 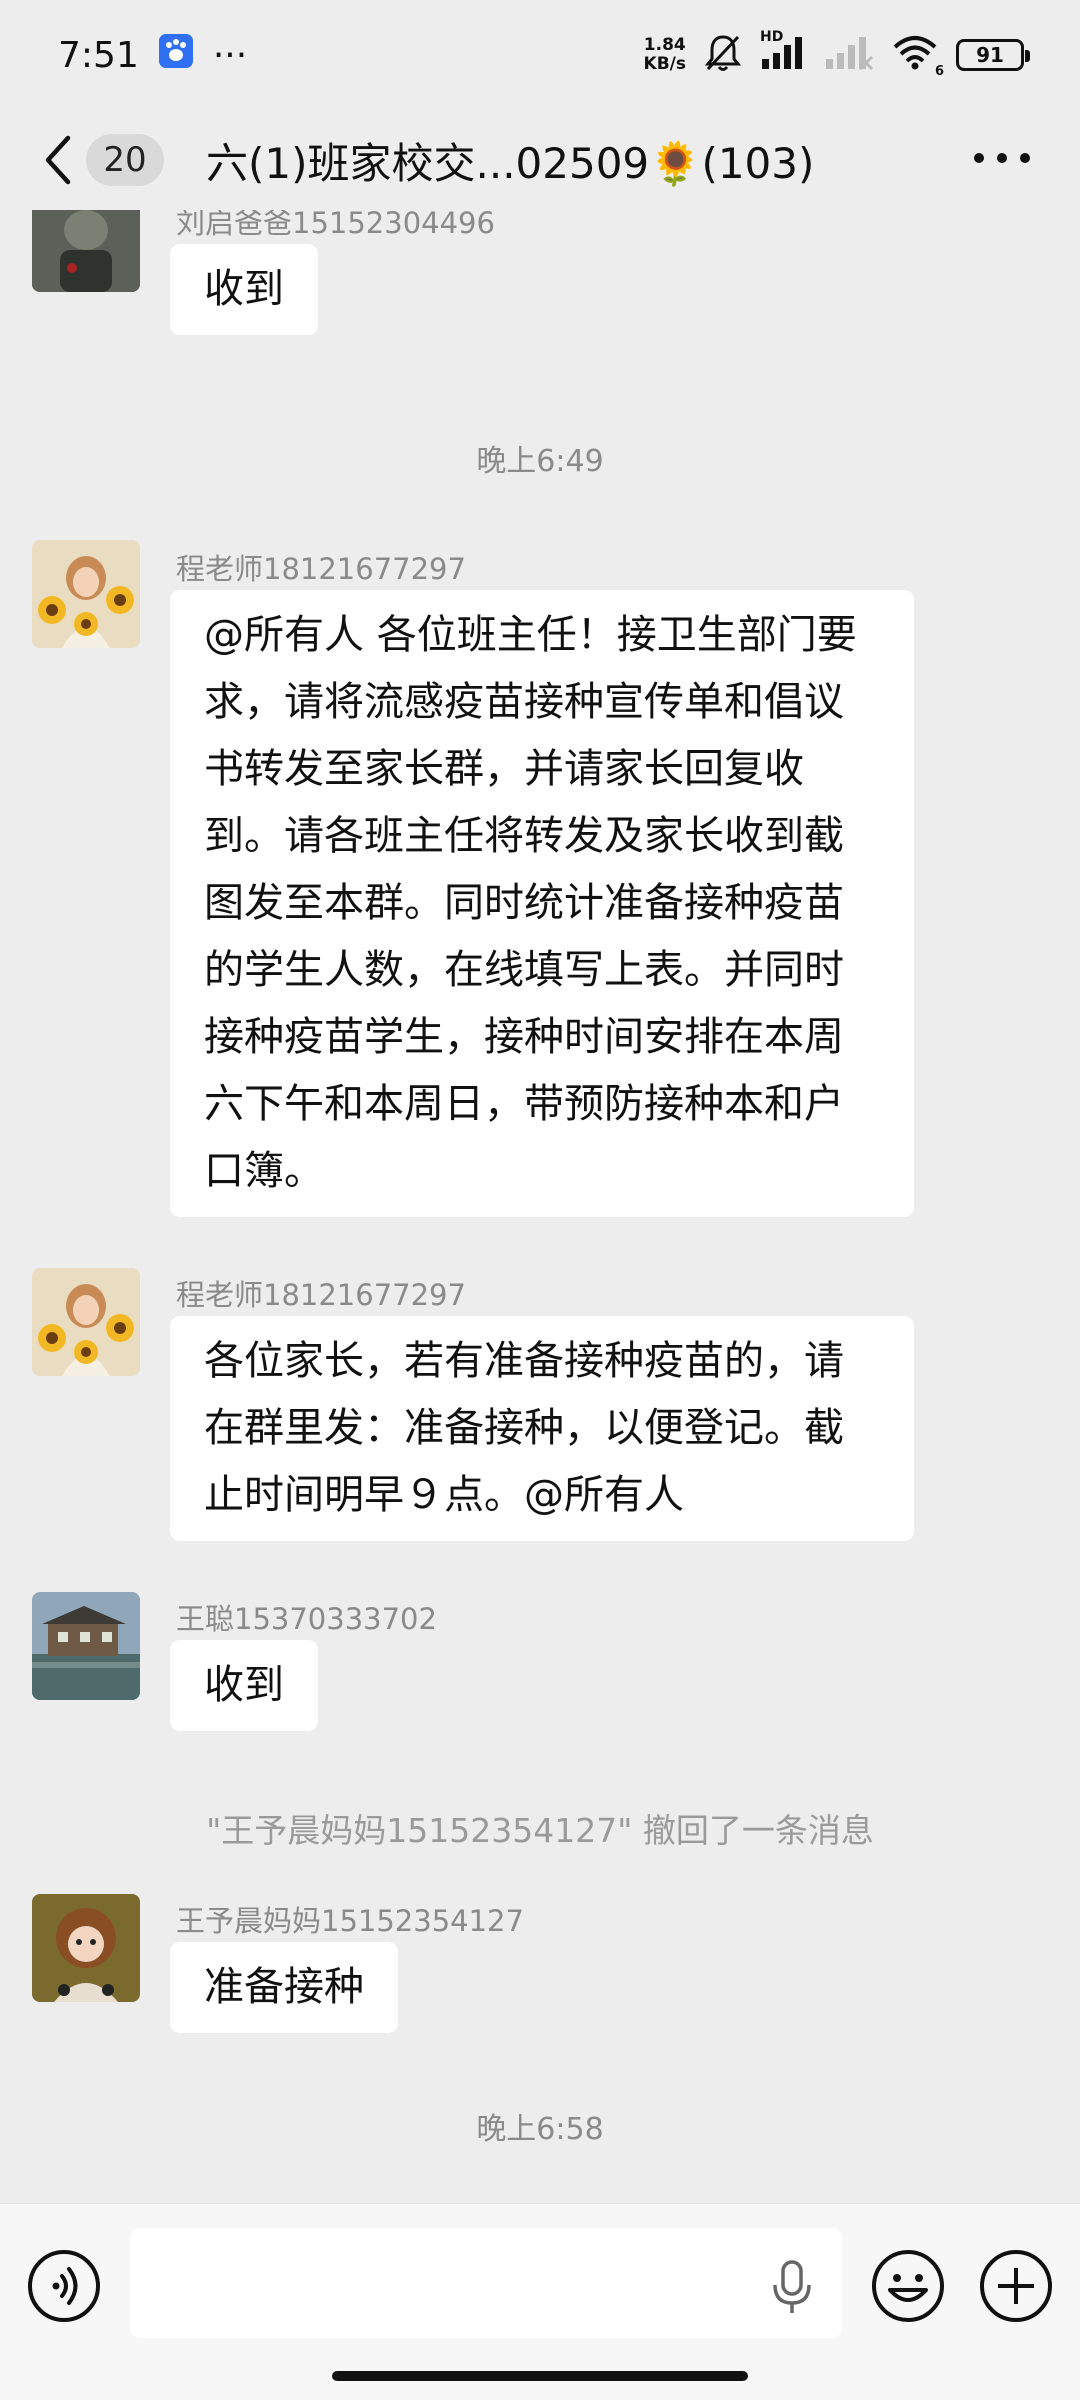 I want to click on wifi-icon: 6, so click(x=918, y=57).